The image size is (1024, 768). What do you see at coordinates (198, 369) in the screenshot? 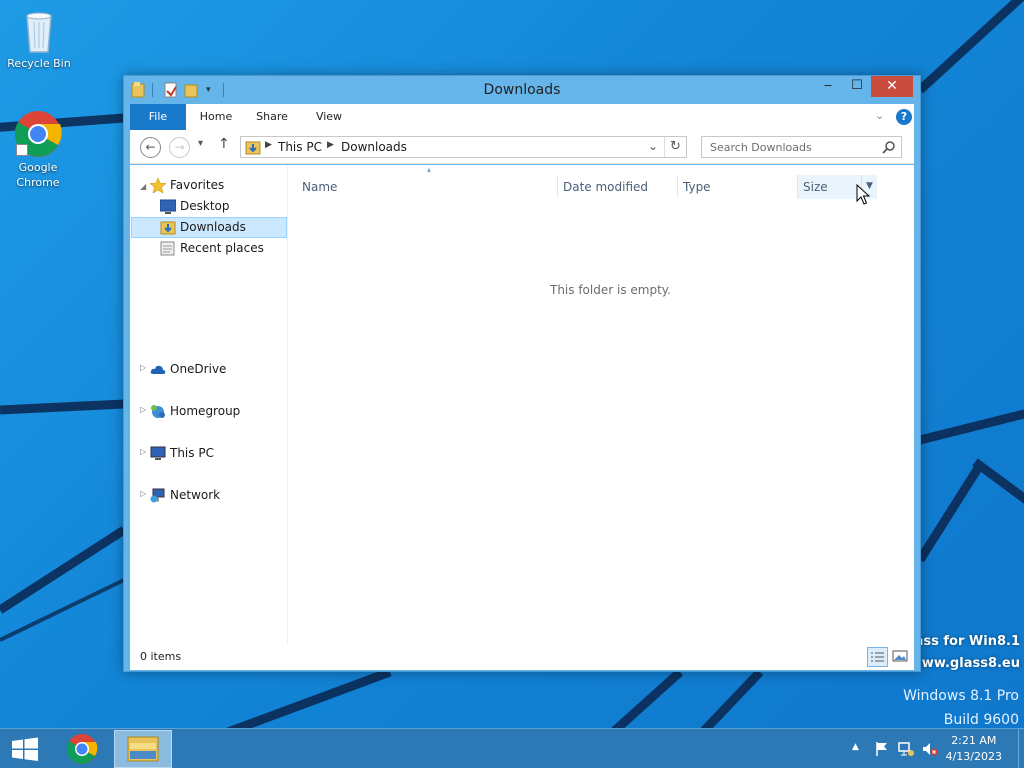
I see `nav-onedrive-label: OneDrive` at bounding box center [198, 369].